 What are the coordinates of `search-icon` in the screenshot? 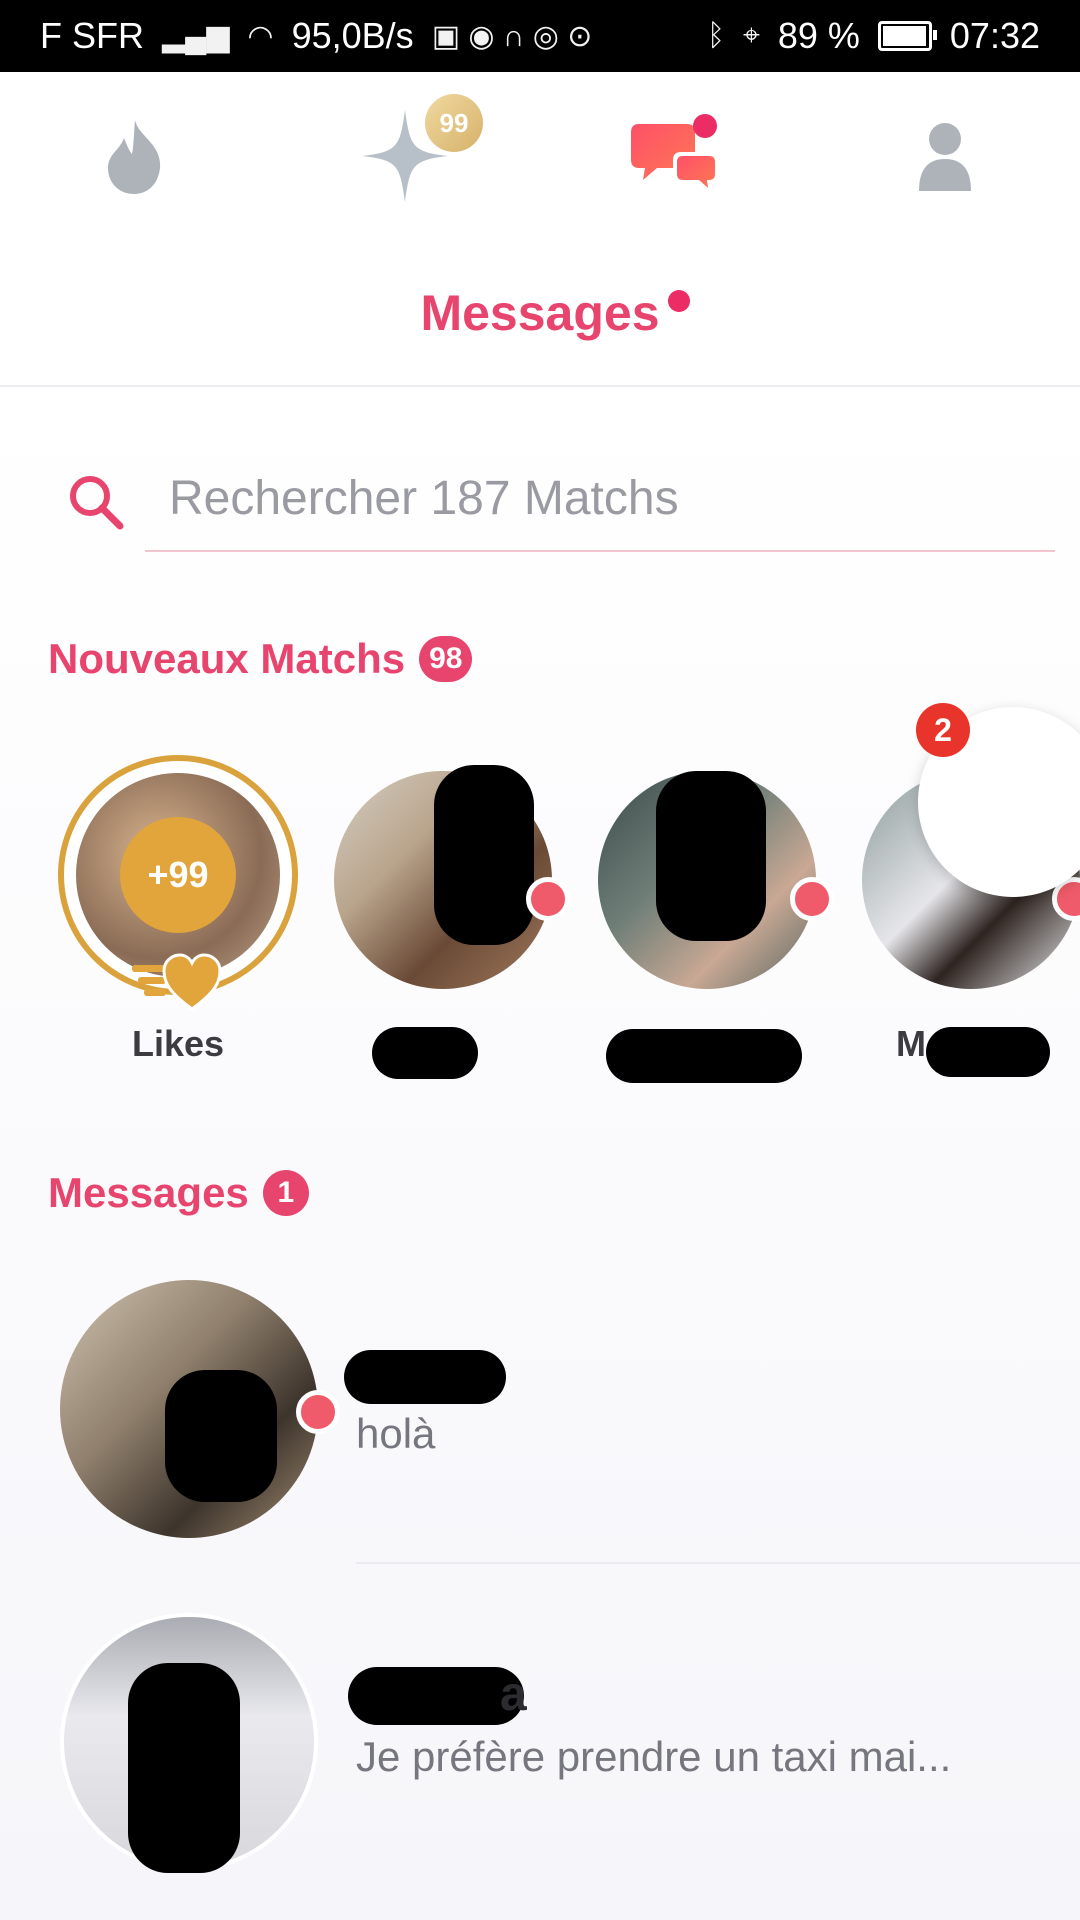 It's located at (96, 502).